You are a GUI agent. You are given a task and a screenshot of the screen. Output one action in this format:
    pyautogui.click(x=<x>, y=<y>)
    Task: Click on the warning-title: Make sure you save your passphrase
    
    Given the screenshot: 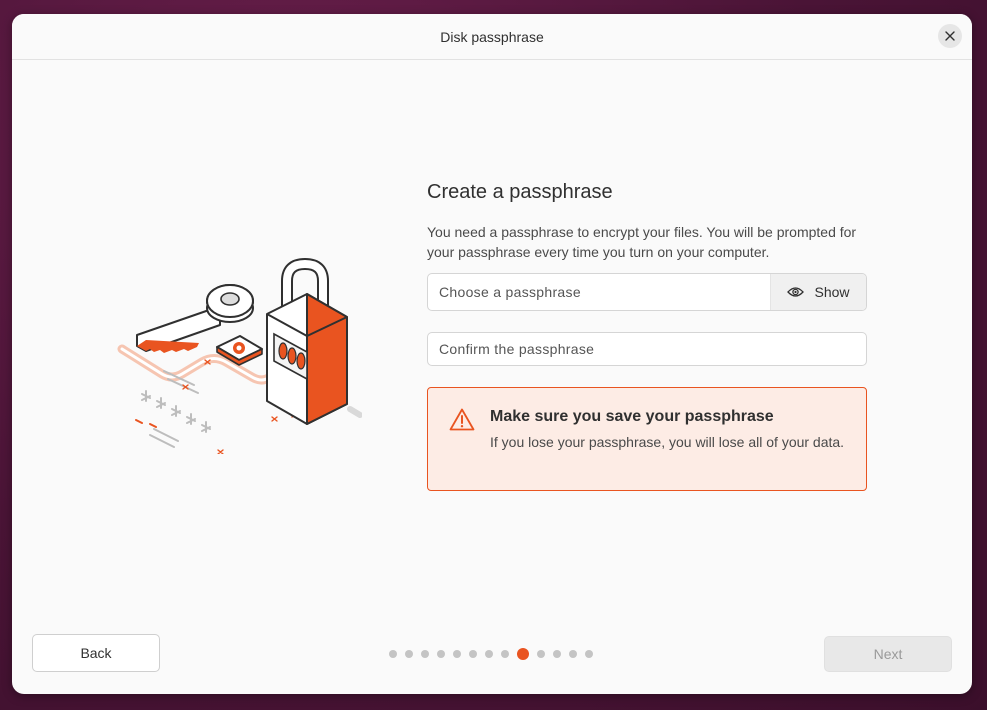 What is the action you would take?
    pyautogui.click(x=632, y=416)
    